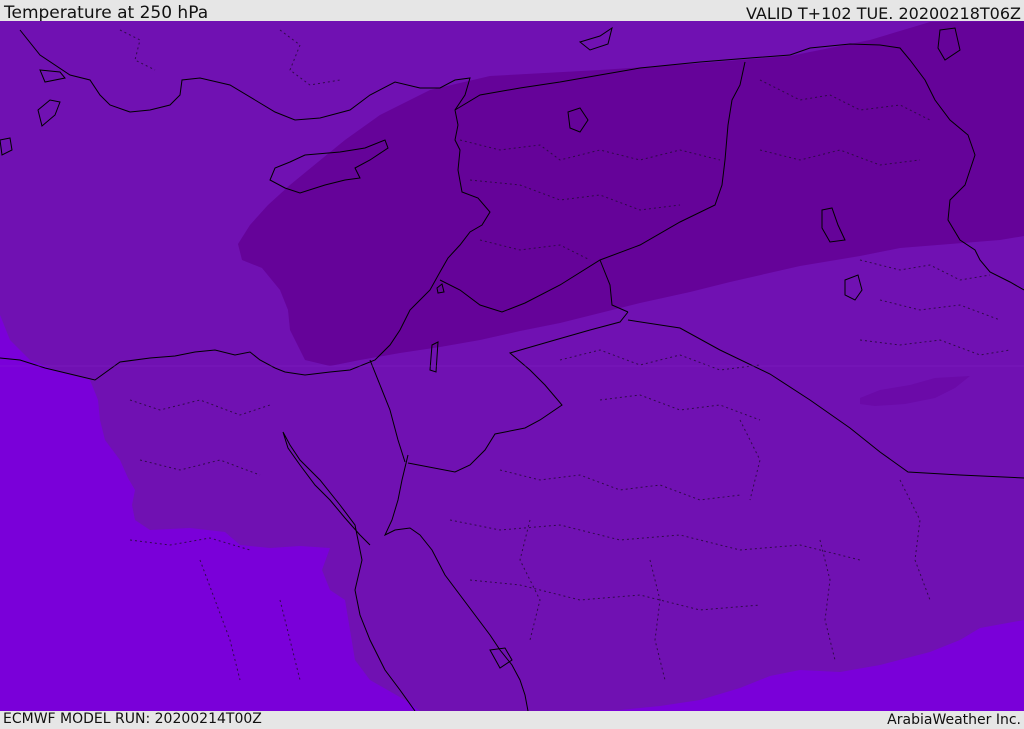 This screenshot has width=1024, height=729. Describe the element at coordinates (883, 13) in the screenshot. I see `valid-time: VALID T+102 TUE. 20200218T06Z` at that location.